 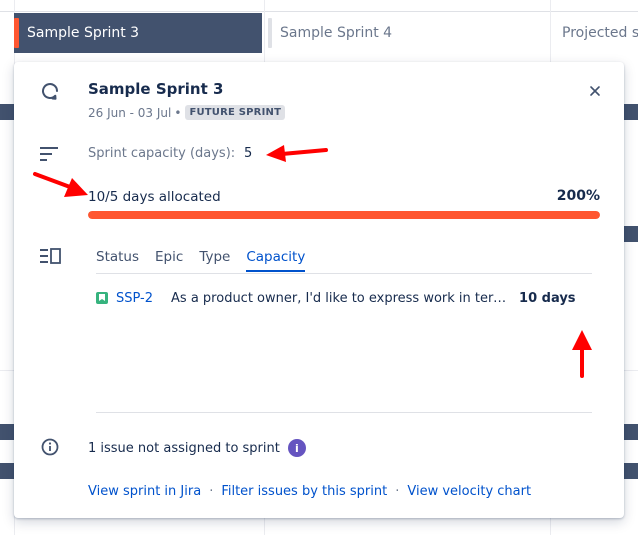 What do you see at coordinates (296, 448) in the screenshot?
I see `info-badge-icon: i` at bounding box center [296, 448].